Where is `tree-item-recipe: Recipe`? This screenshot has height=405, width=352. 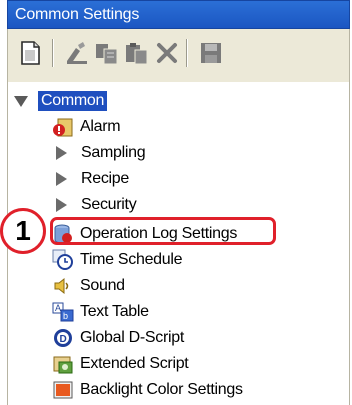
tree-item-recipe: Recipe is located at coordinates (90, 179).